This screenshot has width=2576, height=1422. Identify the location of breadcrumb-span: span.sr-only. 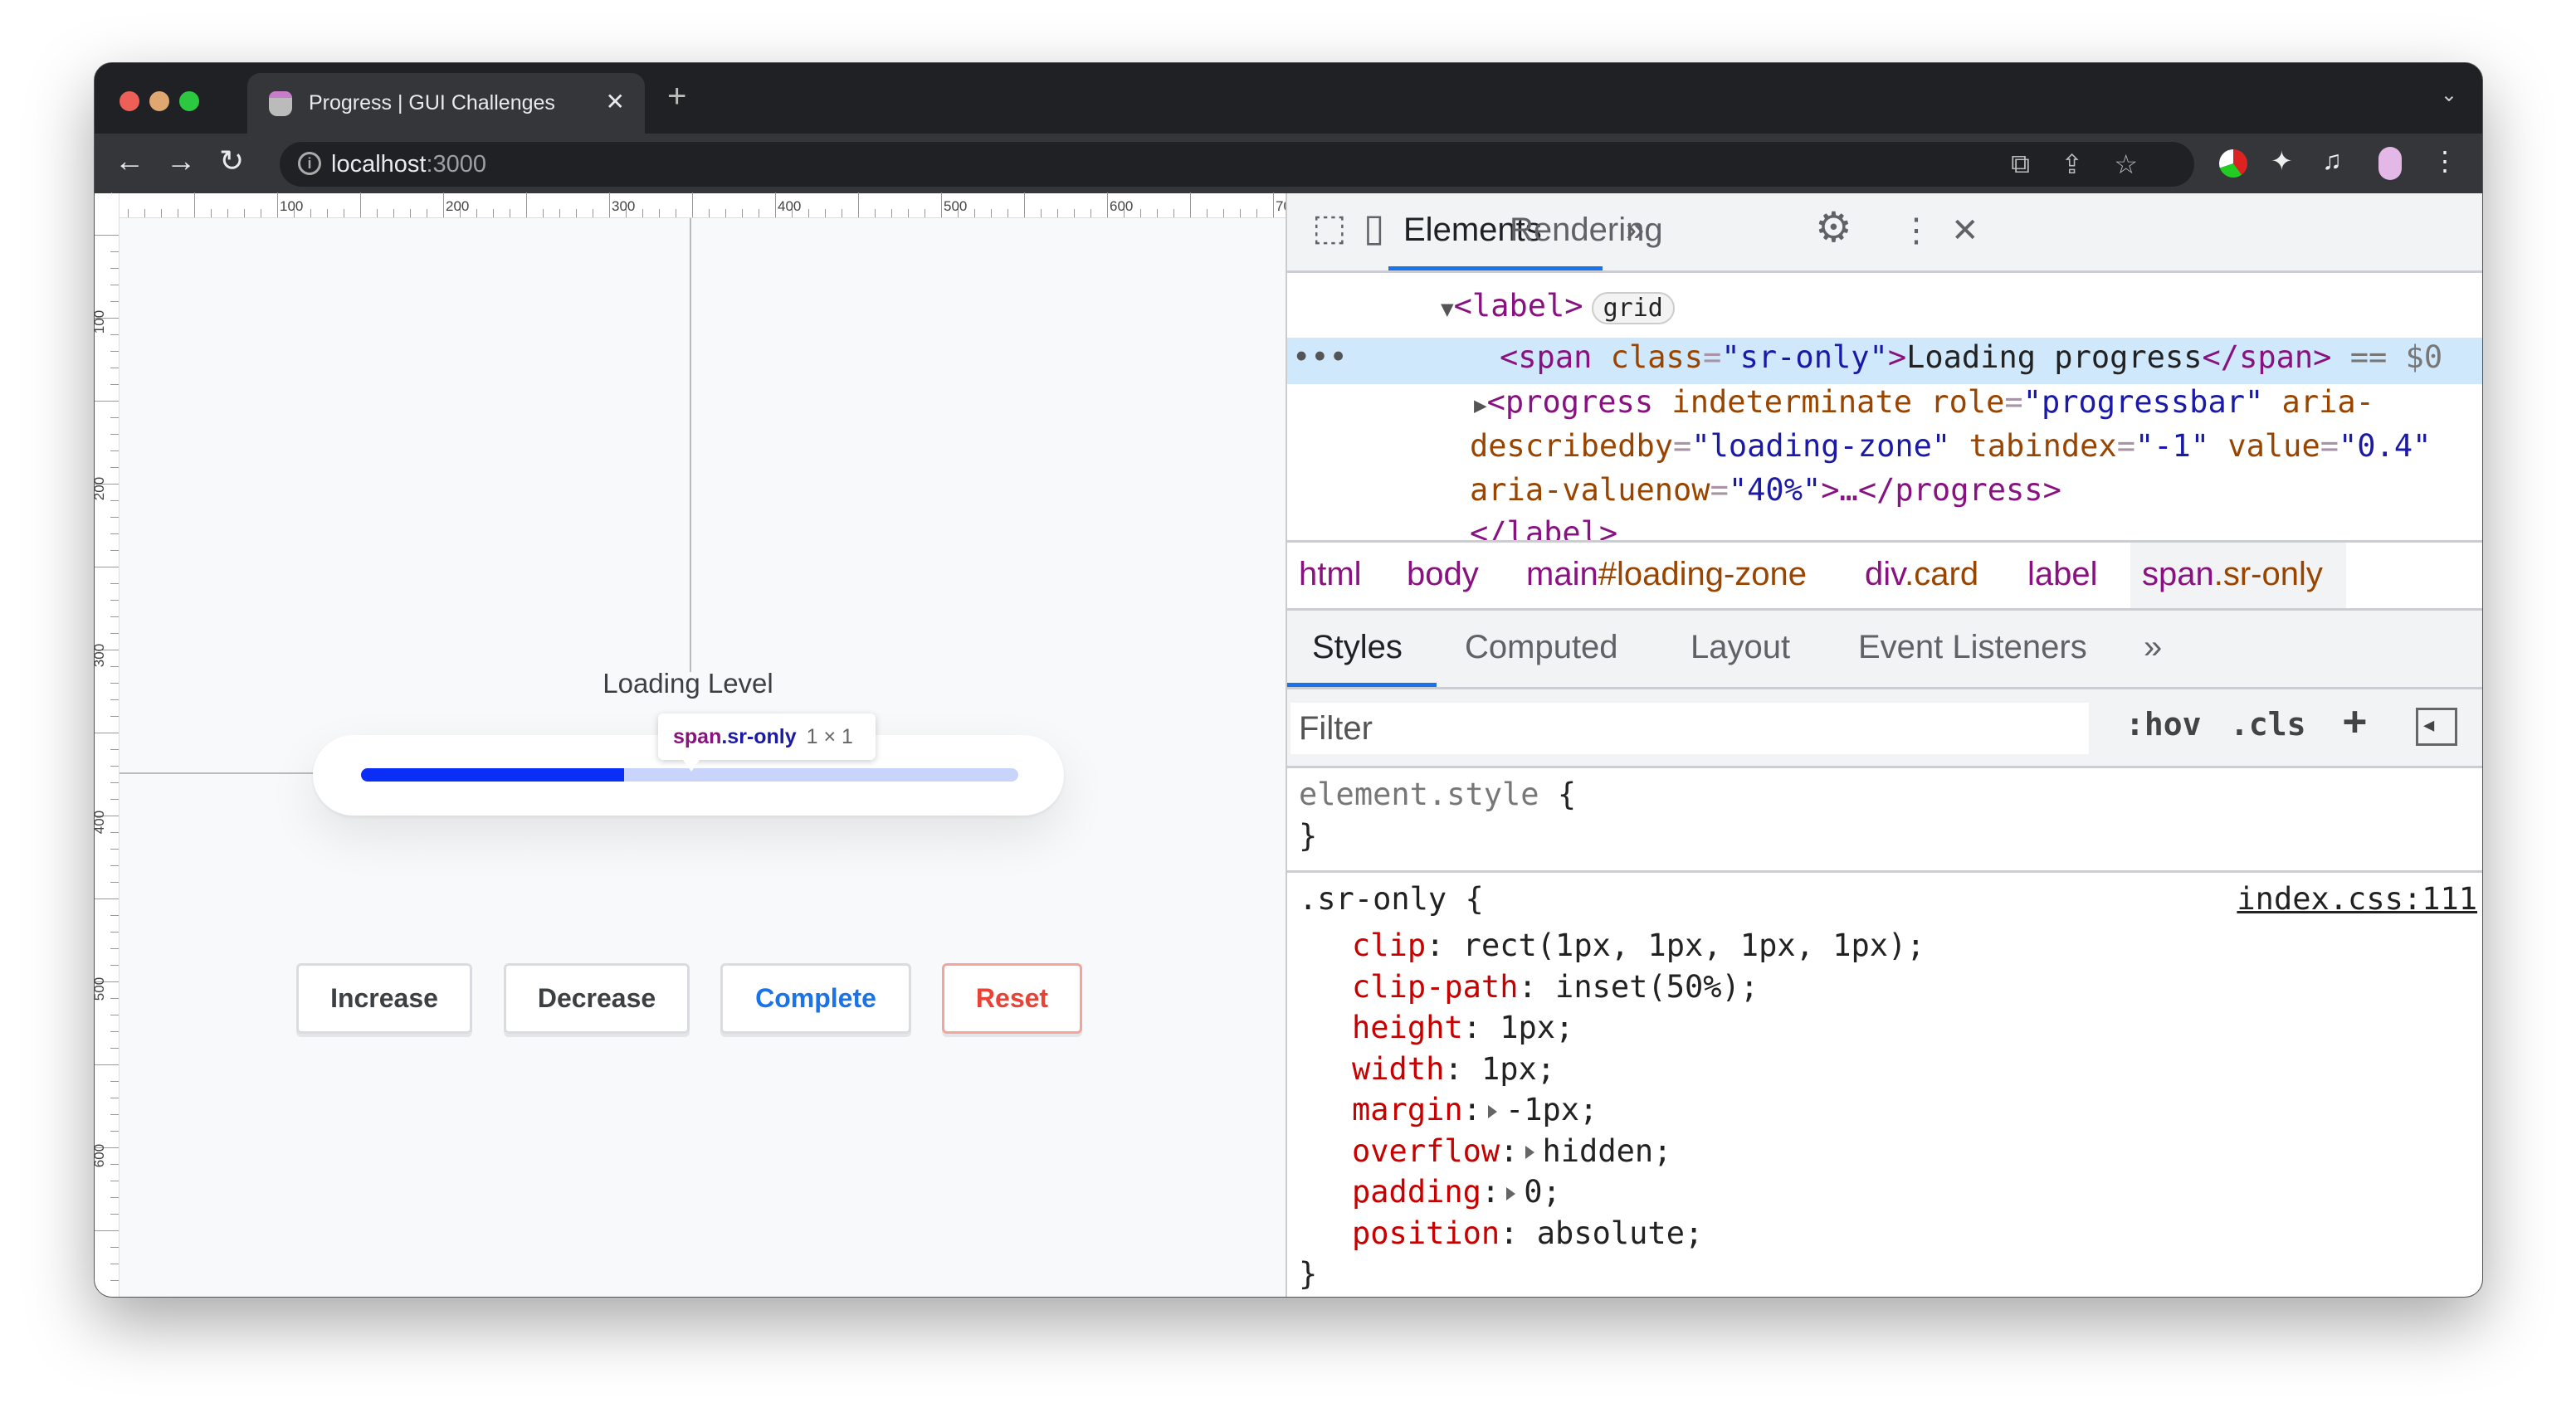
(2238, 575).